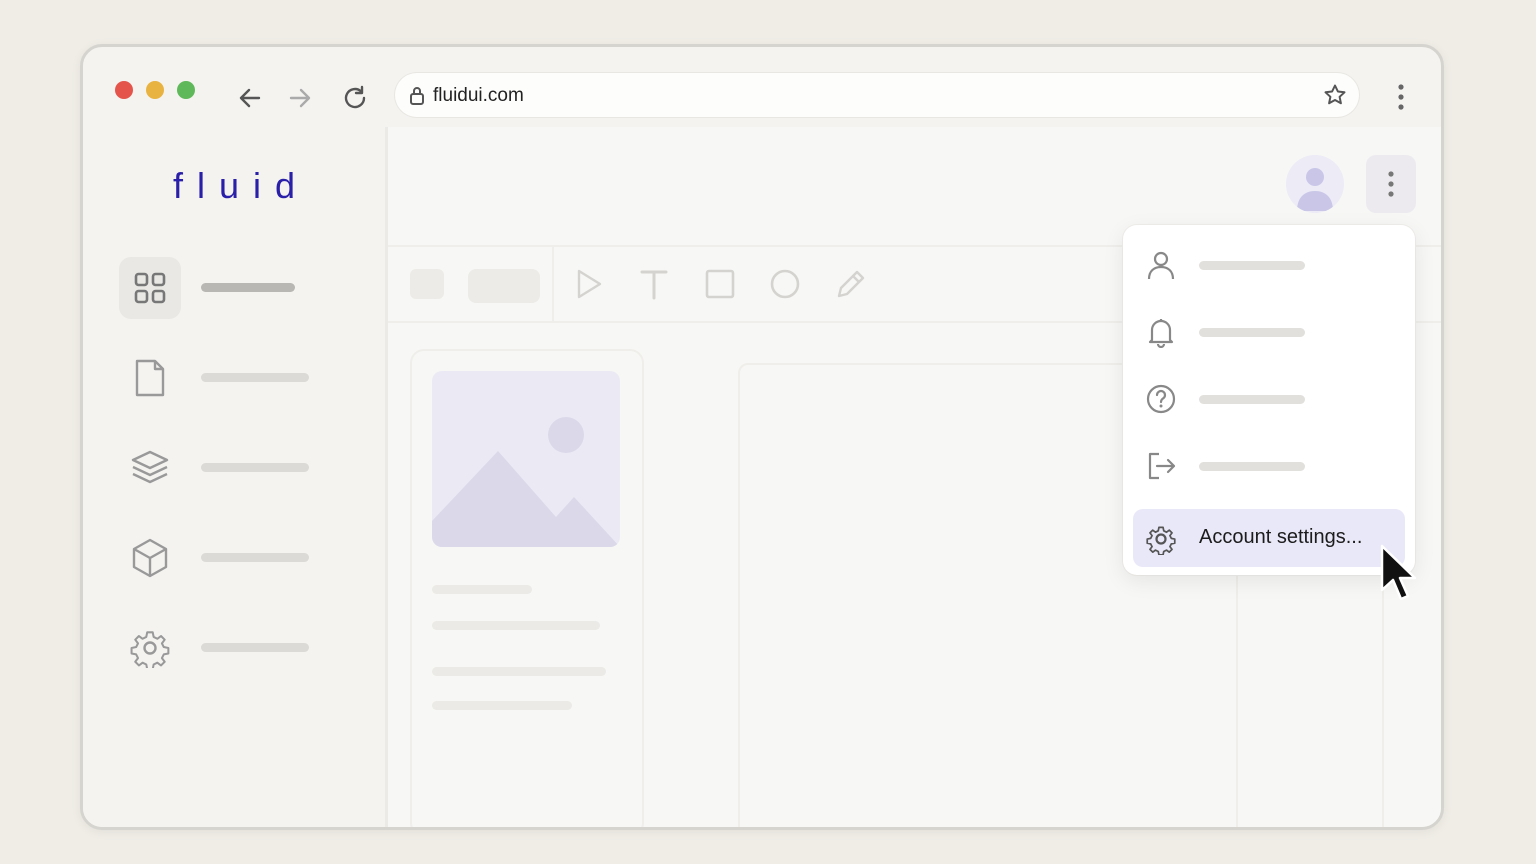 The width and height of the screenshot is (1536, 864). What do you see at coordinates (427, 284) in the screenshot?
I see `toolbar-swatch` at bounding box center [427, 284].